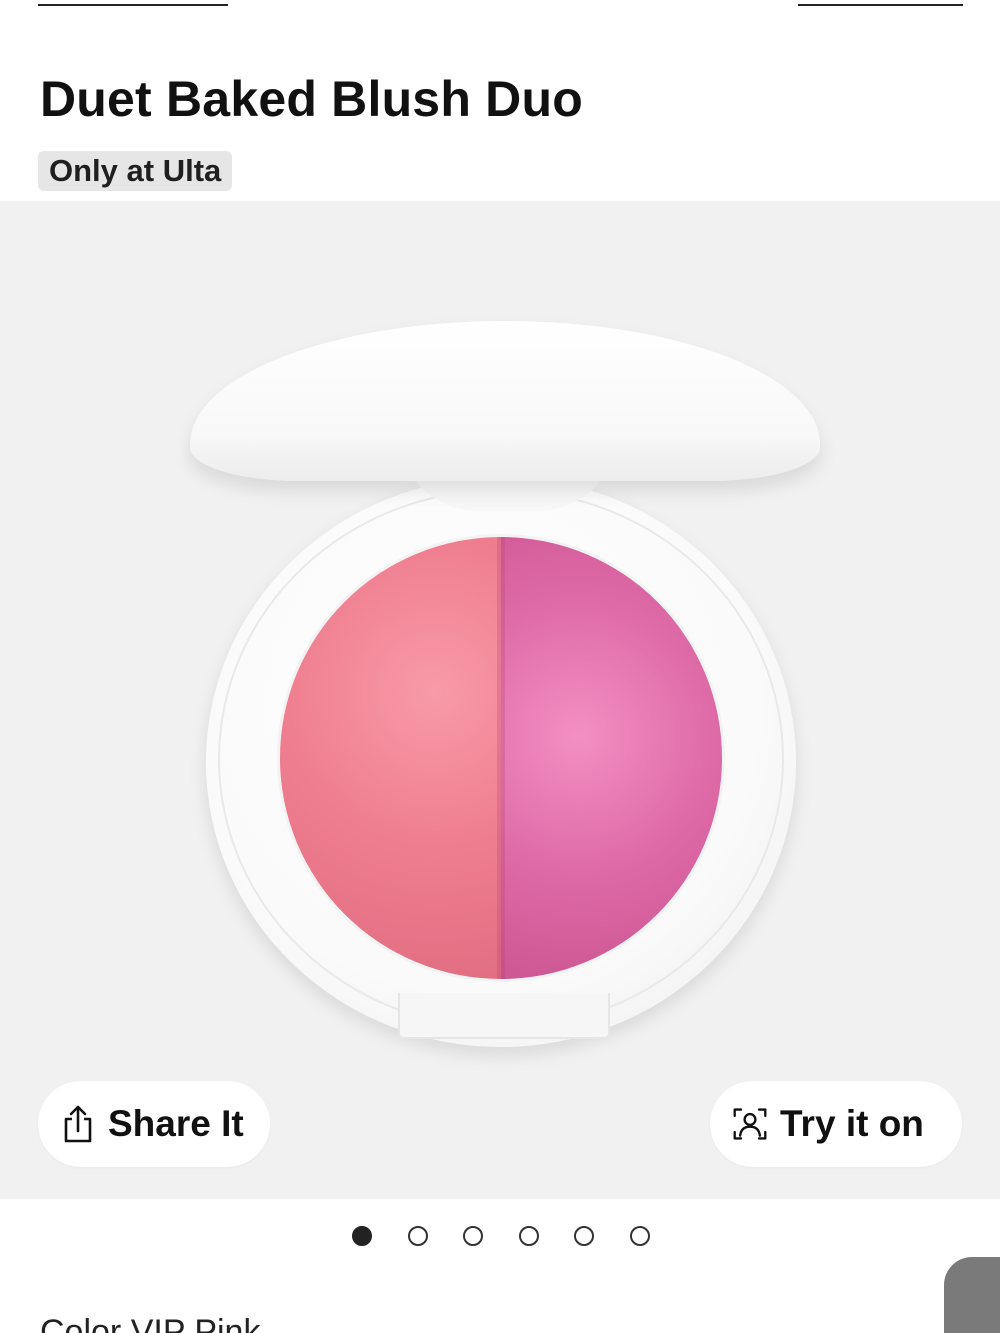 The image size is (1000, 1333). I want to click on face-scan-icon, so click(750, 1124).